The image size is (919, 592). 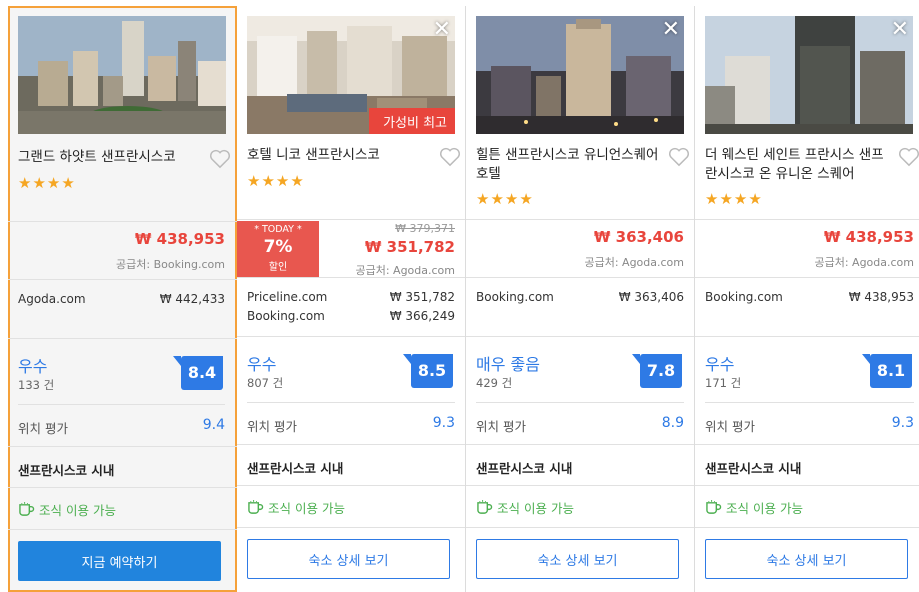 I want to click on hotel-name: 호텔 니코 샌프란시스코, so click(x=340, y=155).